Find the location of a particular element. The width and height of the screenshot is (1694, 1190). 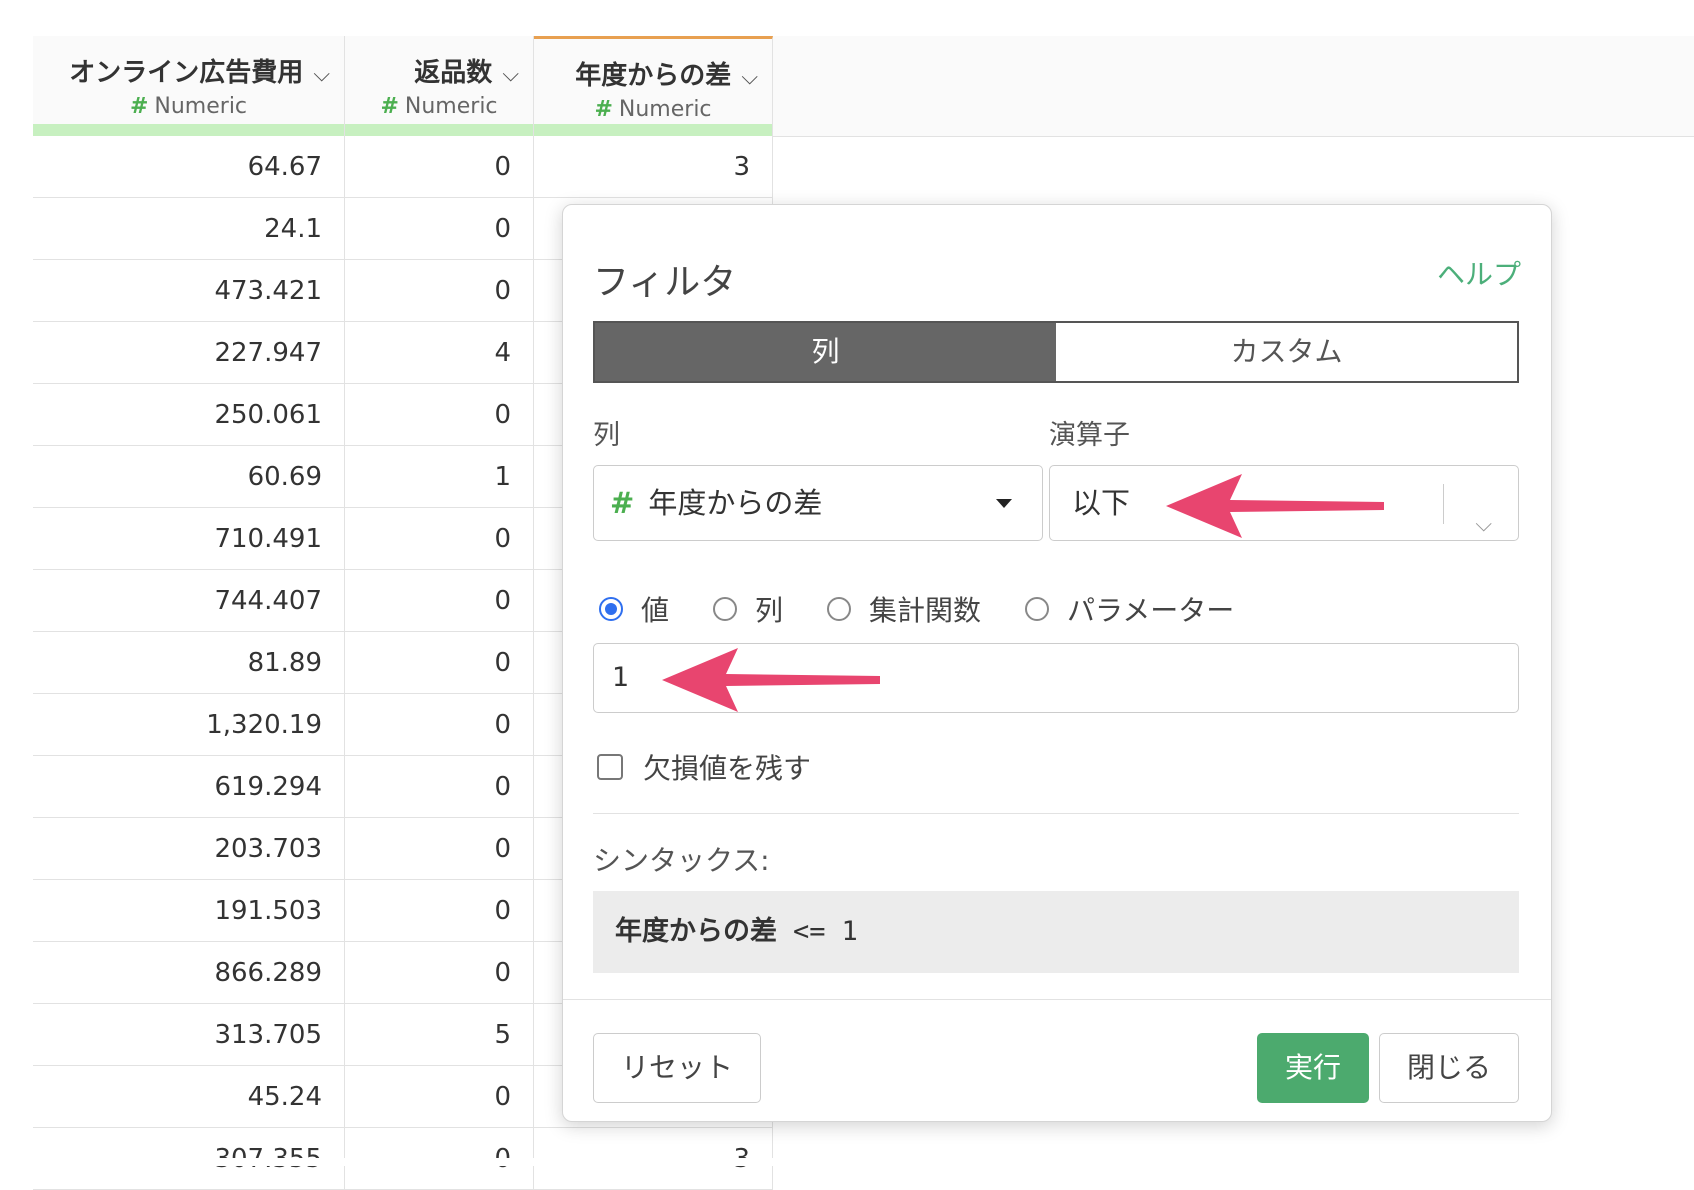

close-button: 閉じる is located at coordinates (1449, 1068).